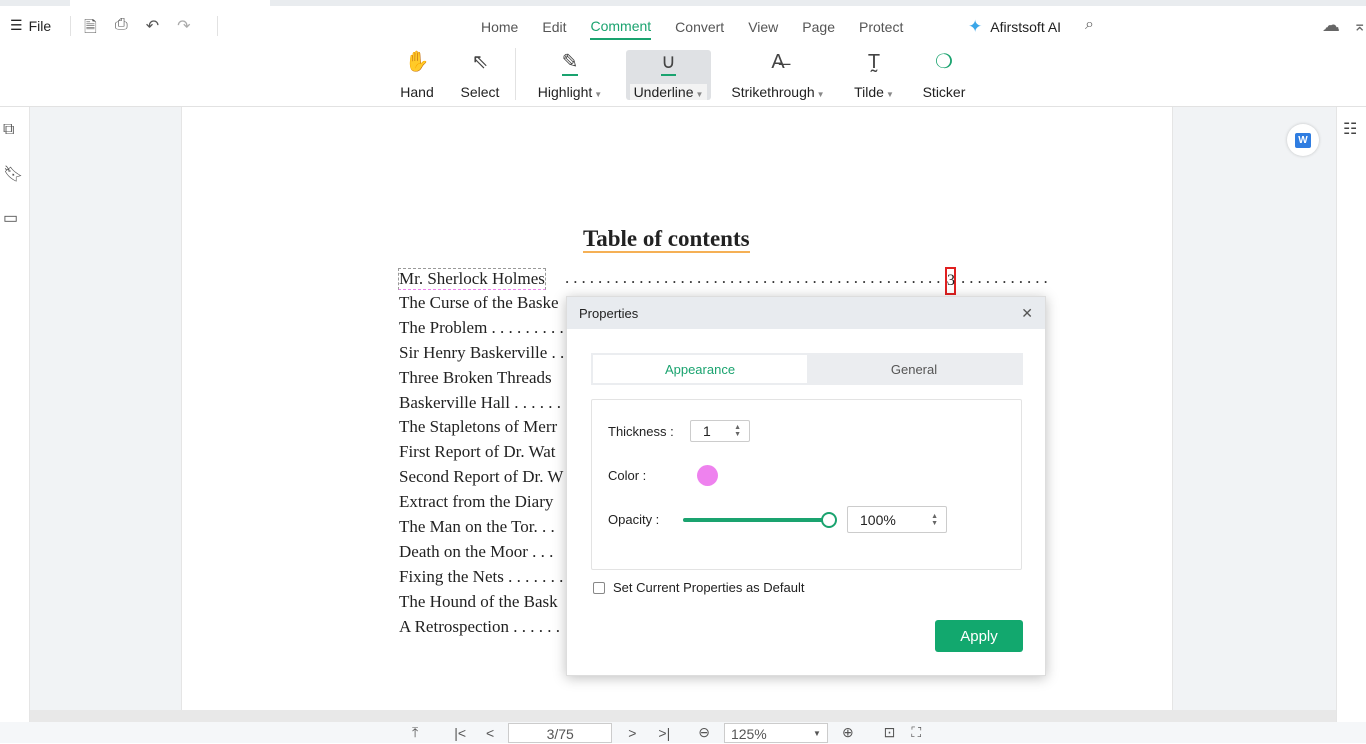 This screenshot has height=744, width=1366. Describe the element at coordinates (698, 587) in the screenshot. I see `default-checkbox-row: Set Current Properties as Default` at that location.